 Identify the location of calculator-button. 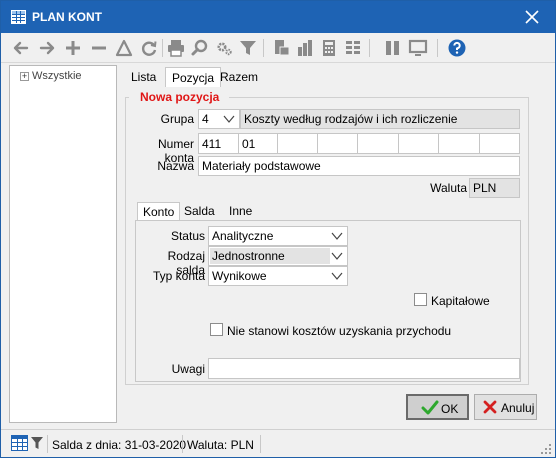
(329, 48).